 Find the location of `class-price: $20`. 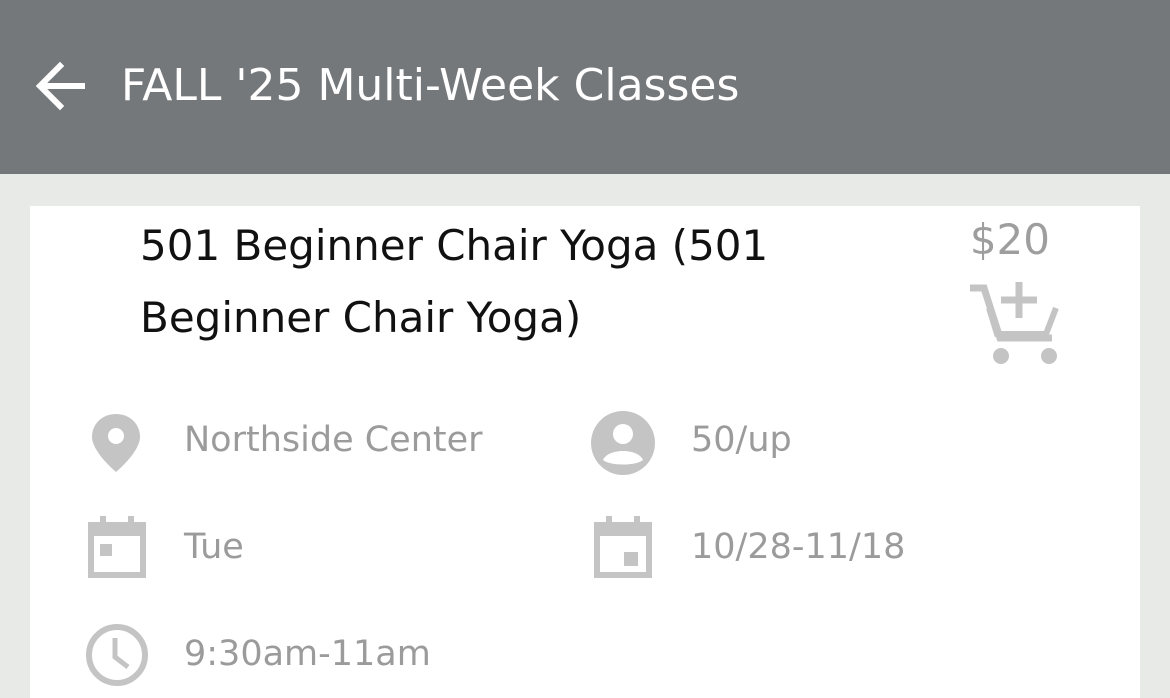

class-price: $20 is located at coordinates (1009, 239).